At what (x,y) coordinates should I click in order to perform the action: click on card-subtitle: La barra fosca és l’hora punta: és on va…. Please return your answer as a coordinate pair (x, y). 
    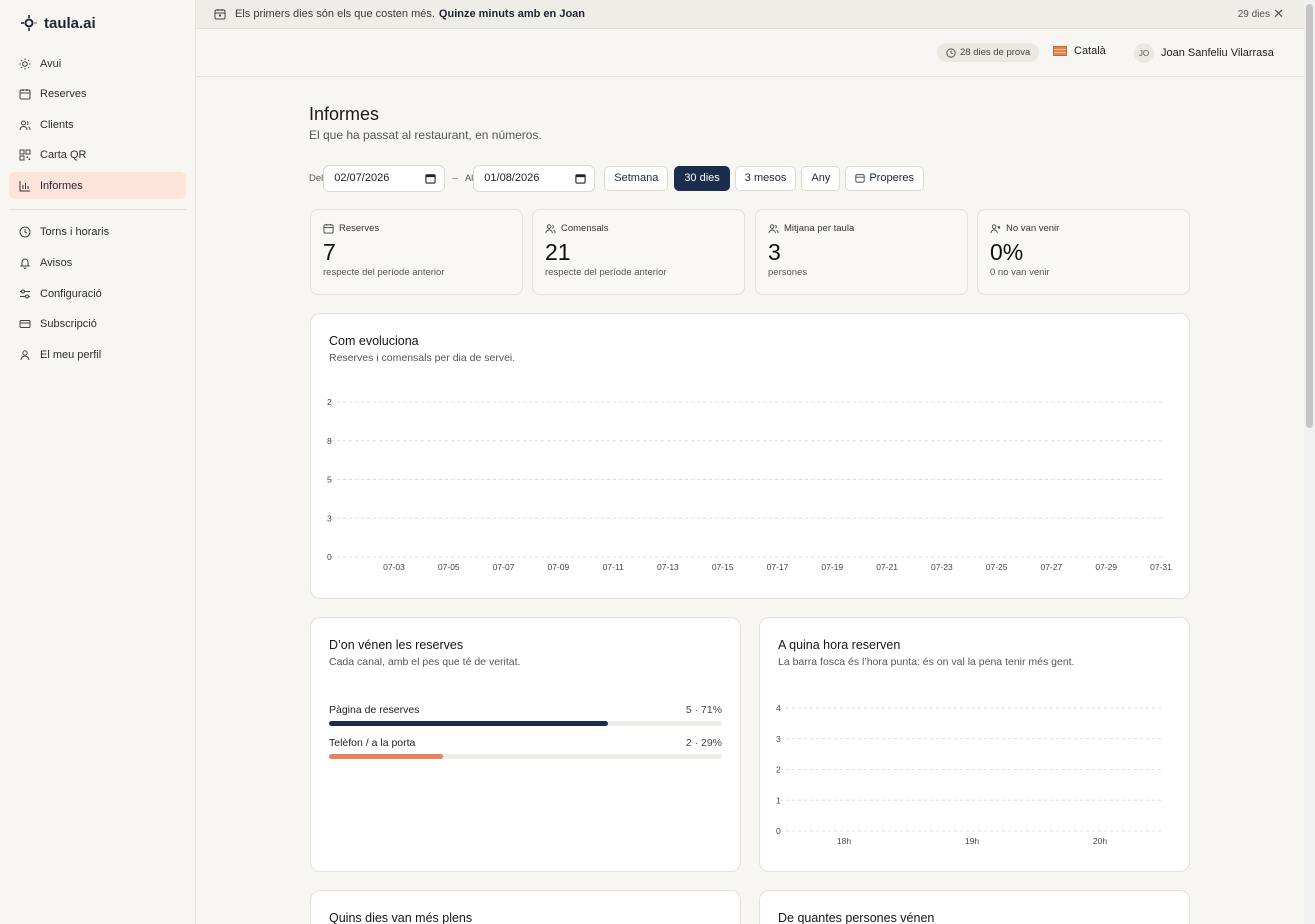
    Looking at the image, I should click on (926, 662).